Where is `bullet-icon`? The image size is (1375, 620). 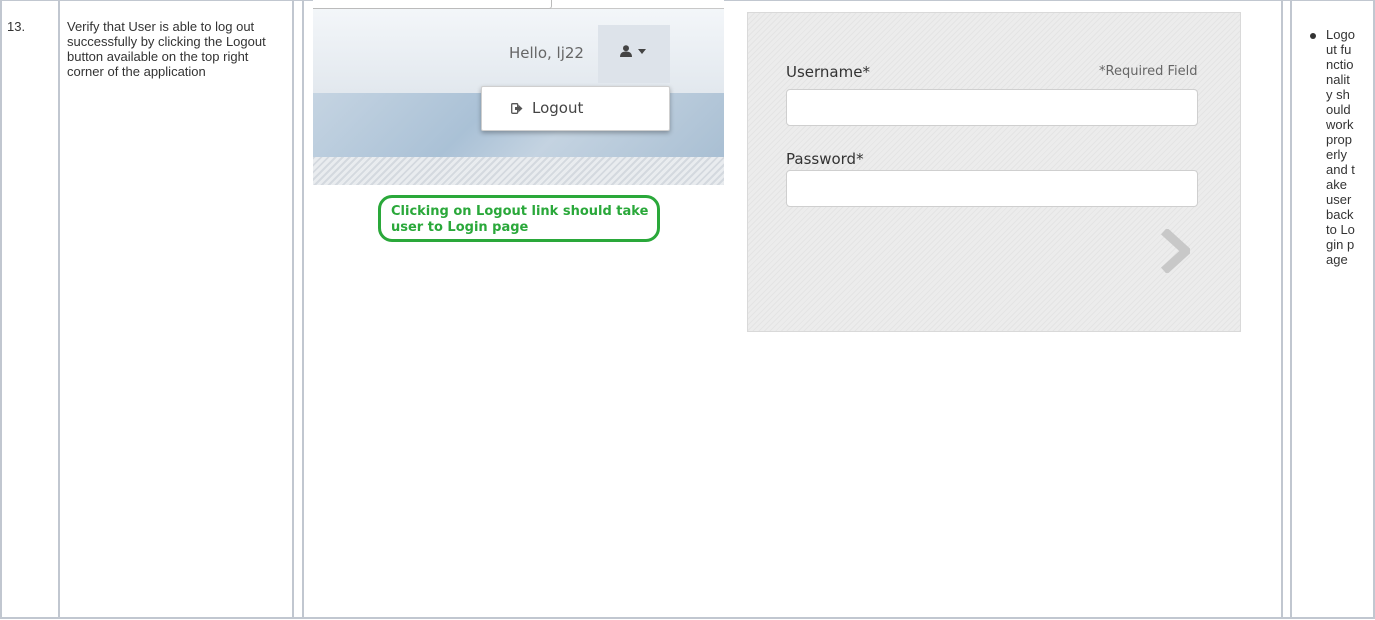 bullet-icon is located at coordinates (1313, 36).